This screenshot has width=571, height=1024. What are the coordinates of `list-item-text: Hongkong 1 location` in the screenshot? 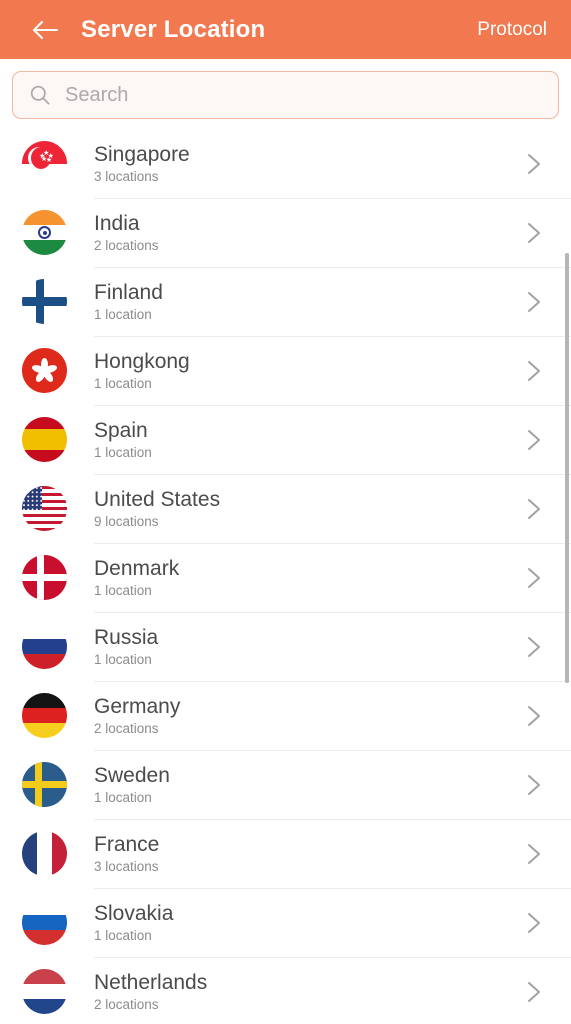 It's located at (308, 371).